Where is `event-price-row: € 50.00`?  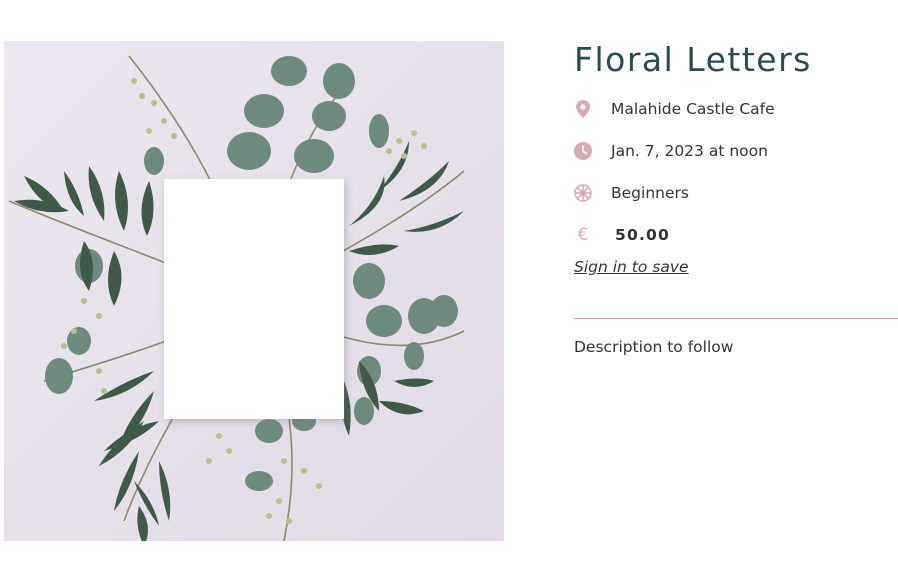
event-price-row: € 50.00 is located at coordinates (736, 235).